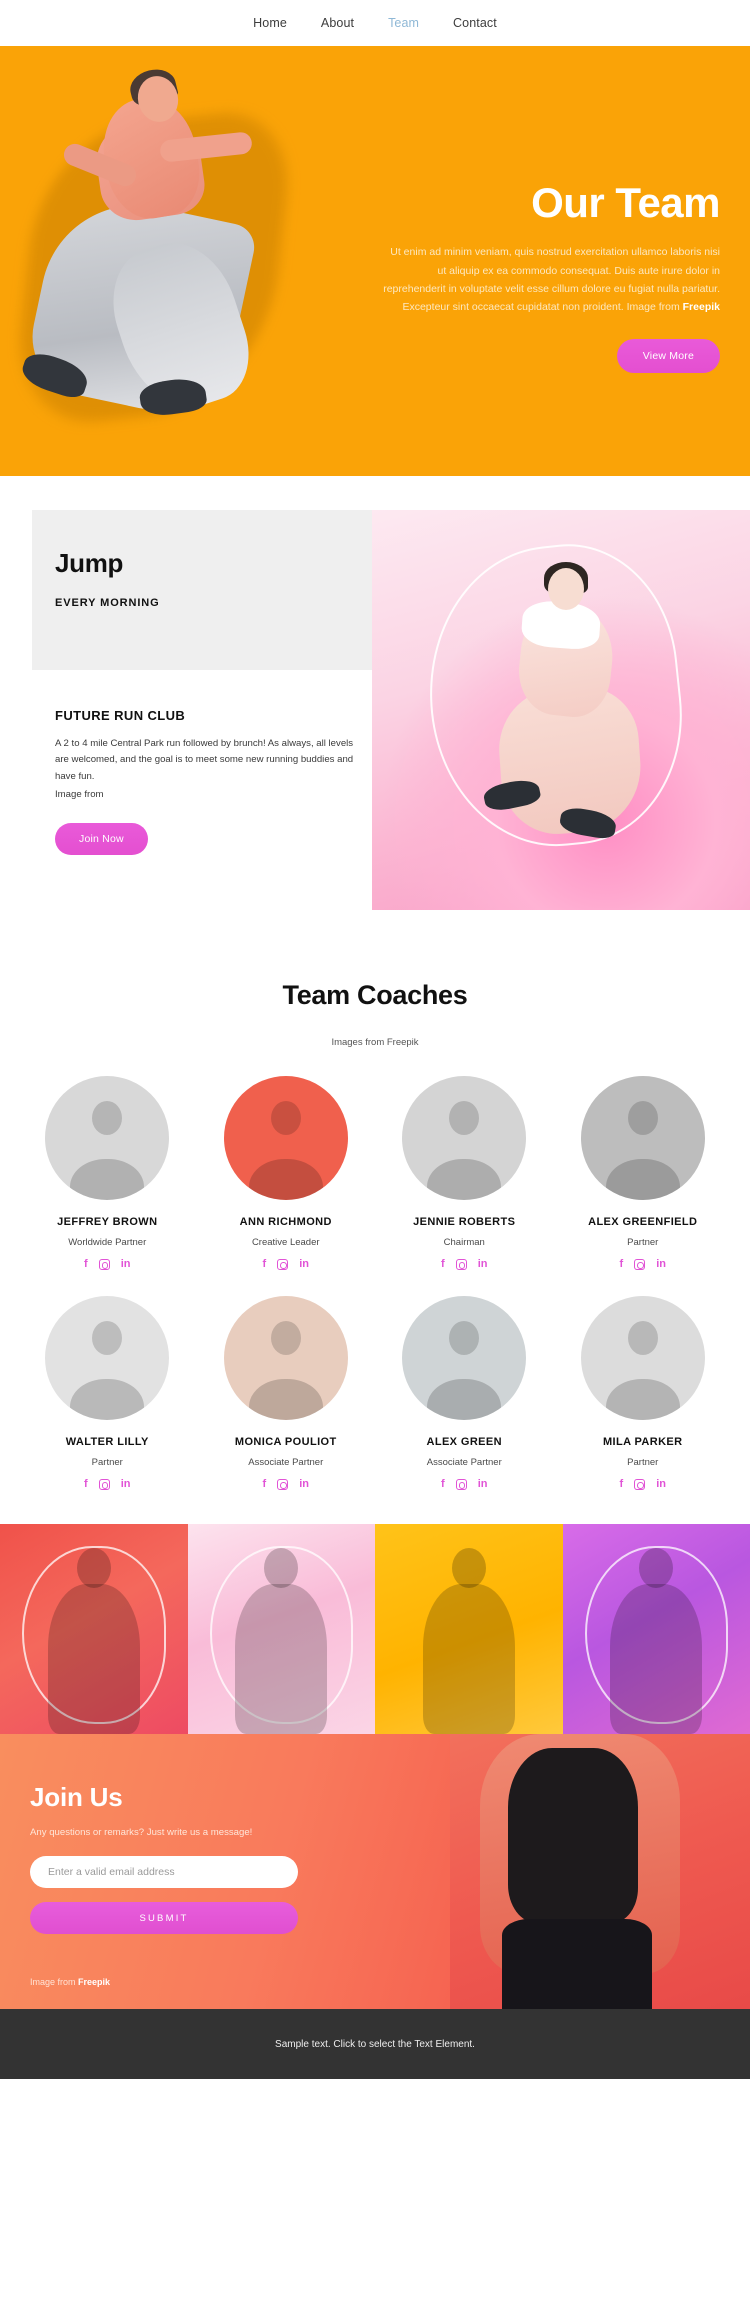 This screenshot has height=2319, width=750. Describe the element at coordinates (668, 355) in the screenshot. I see `view-more-button: View More` at that location.